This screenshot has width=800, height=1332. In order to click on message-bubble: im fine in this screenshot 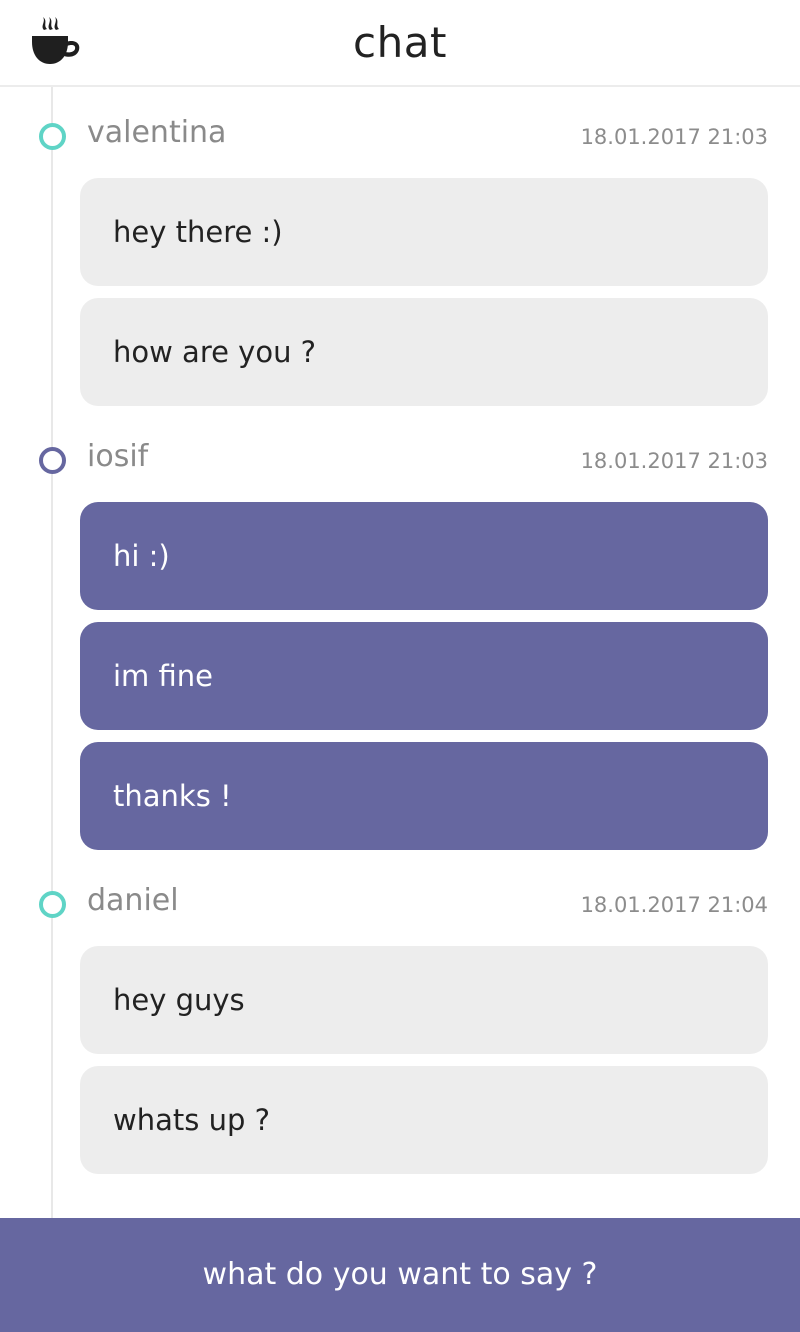, I will do `click(424, 676)`.